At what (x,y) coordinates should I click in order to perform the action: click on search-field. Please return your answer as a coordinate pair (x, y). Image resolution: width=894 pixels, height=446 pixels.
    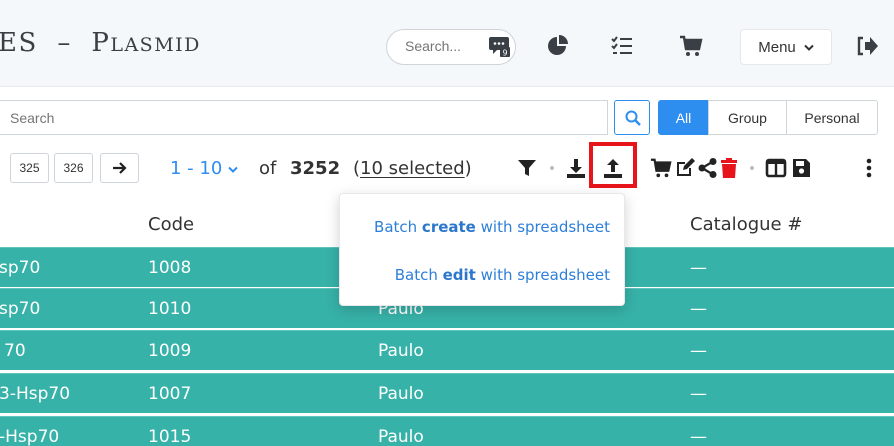
    Looking at the image, I should click on (304, 117).